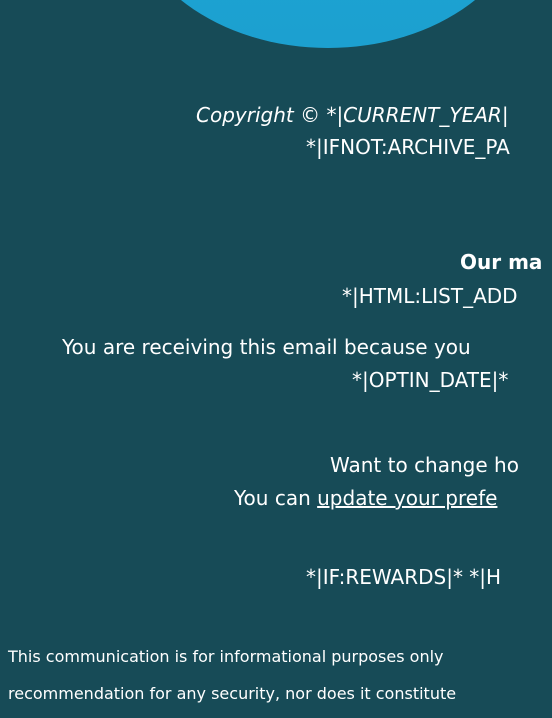 This screenshot has width=552, height=718. What do you see at coordinates (430, 380) in the screenshot?
I see `optin-date: *|OPTIN_DATE|*` at bounding box center [430, 380].